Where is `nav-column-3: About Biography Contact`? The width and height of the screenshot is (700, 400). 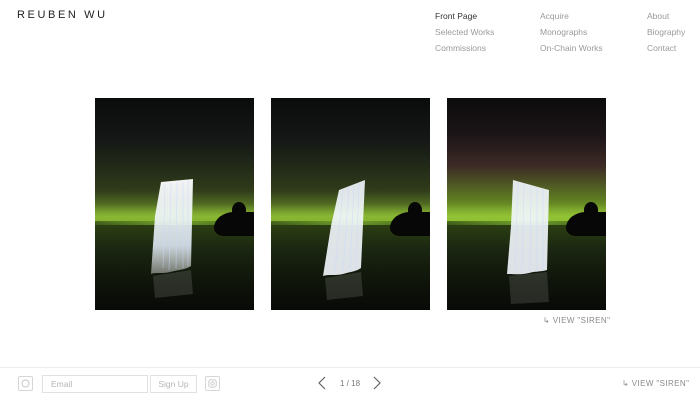
nav-column-3: About Biography Contact is located at coordinates (666, 32).